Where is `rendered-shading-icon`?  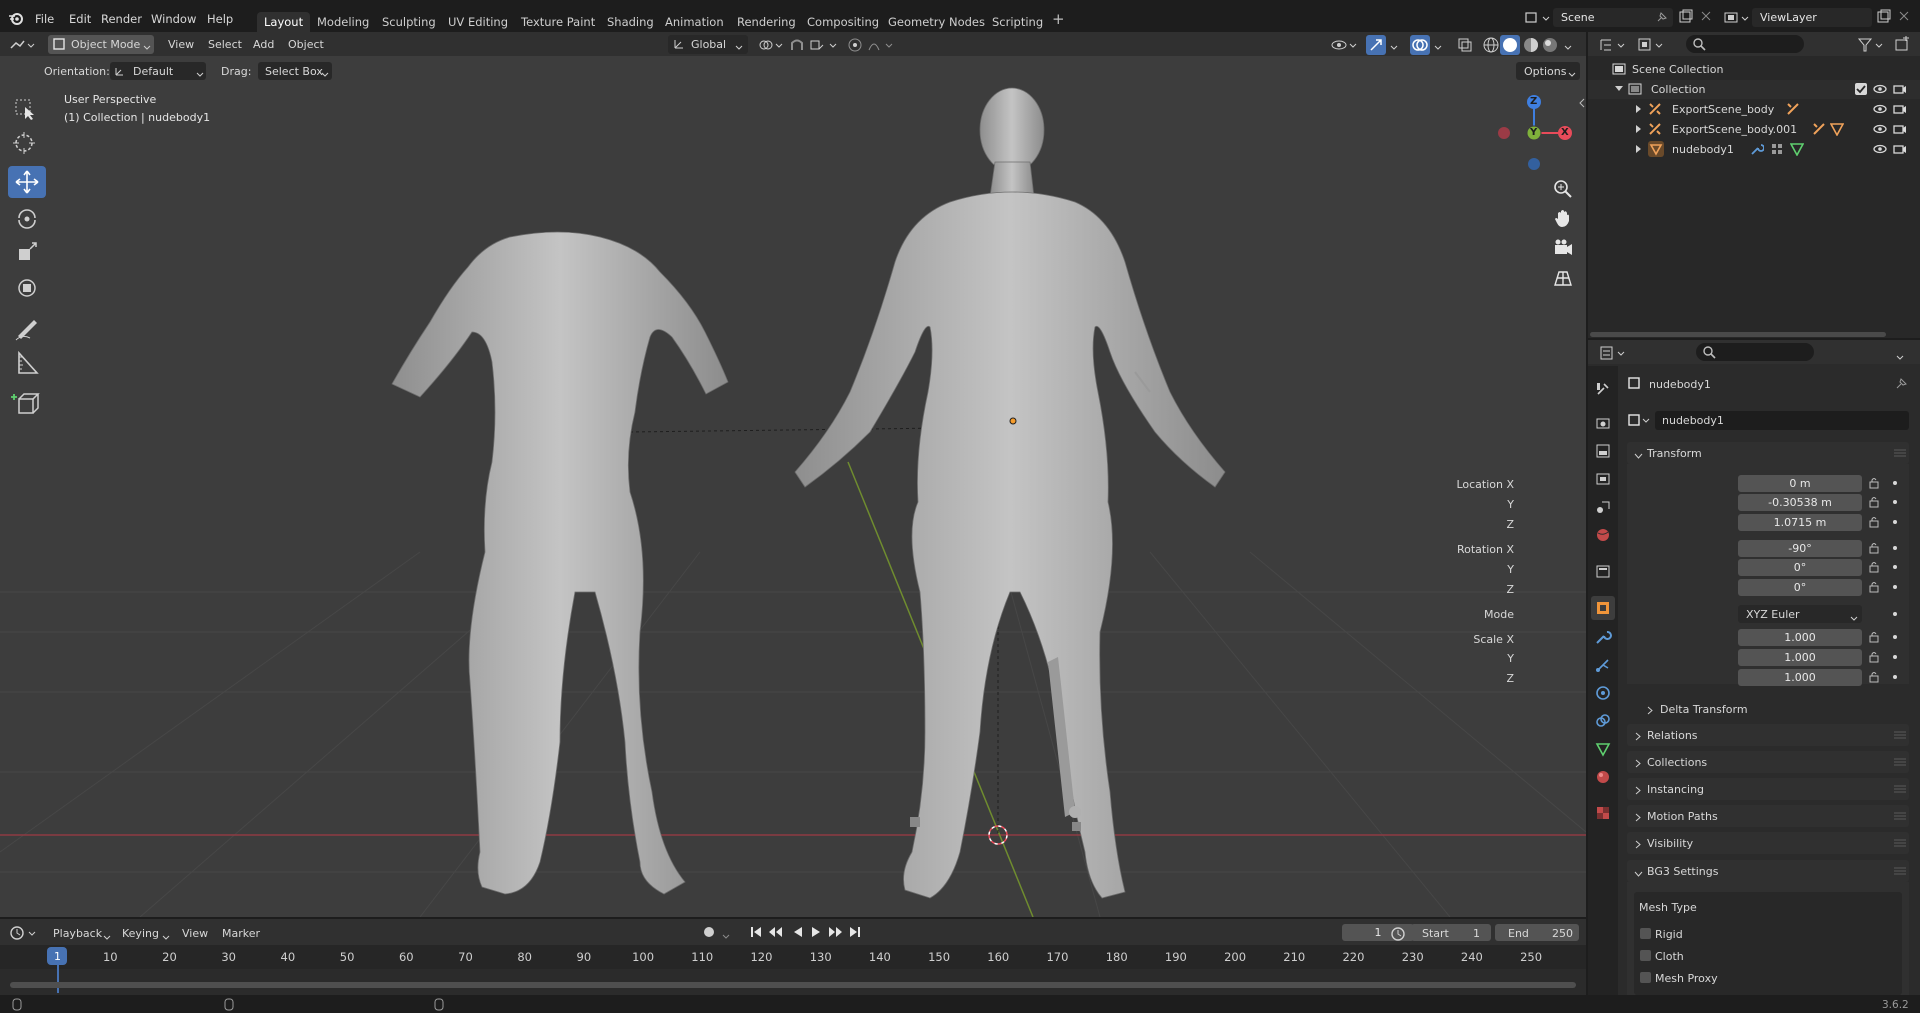
rendered-shading-icon is located at coordinates (1550, 45).